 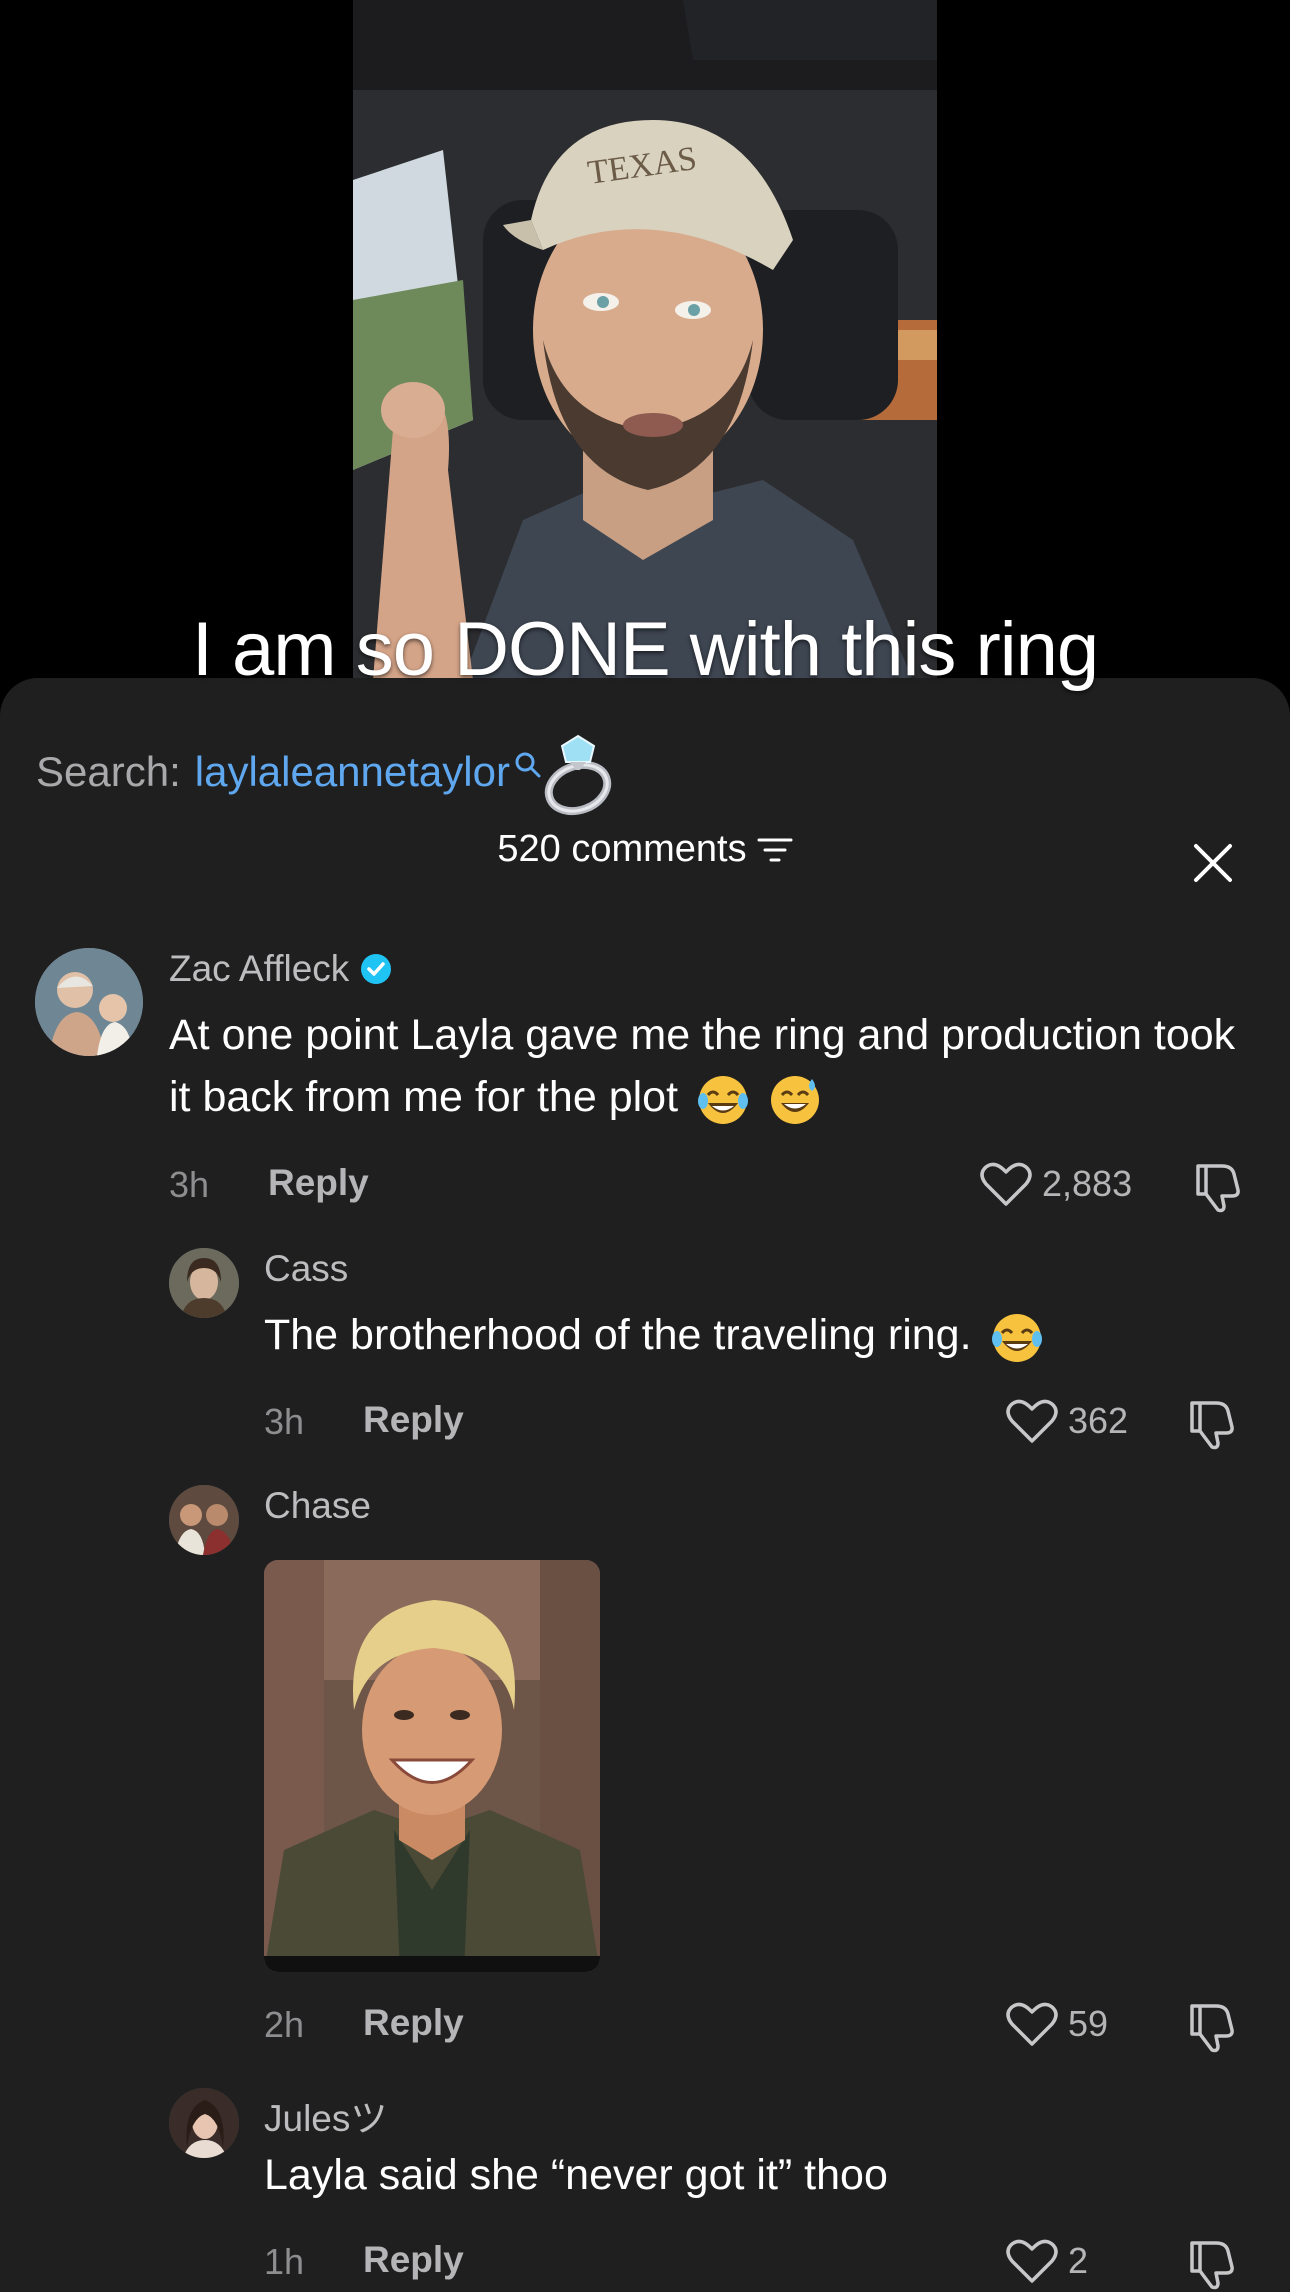 I want to click on search-label: Search:, so click(x=108, y=771).